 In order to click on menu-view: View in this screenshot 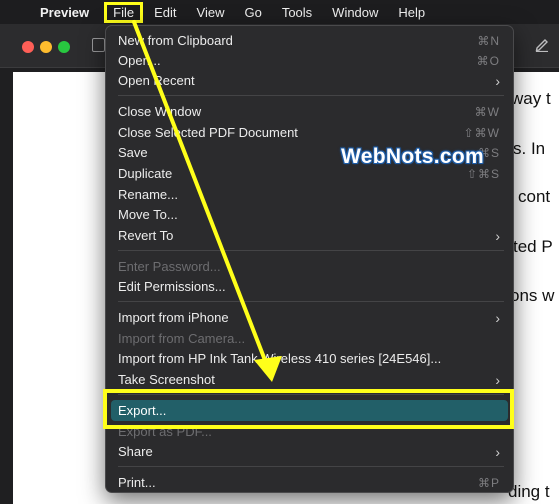, I will do `click(211, 12)`.